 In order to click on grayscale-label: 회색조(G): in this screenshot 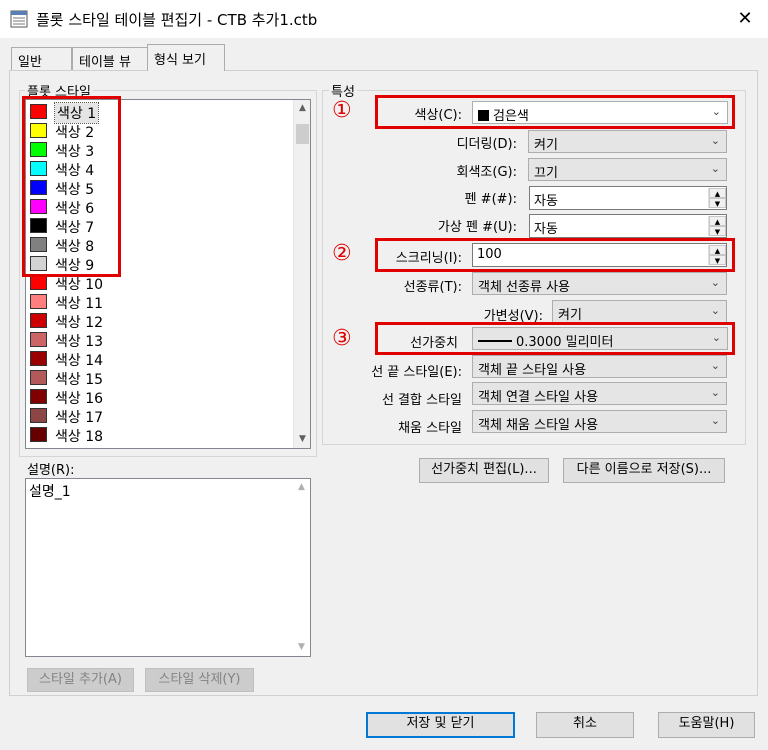, I will do `click(486, 172)`.